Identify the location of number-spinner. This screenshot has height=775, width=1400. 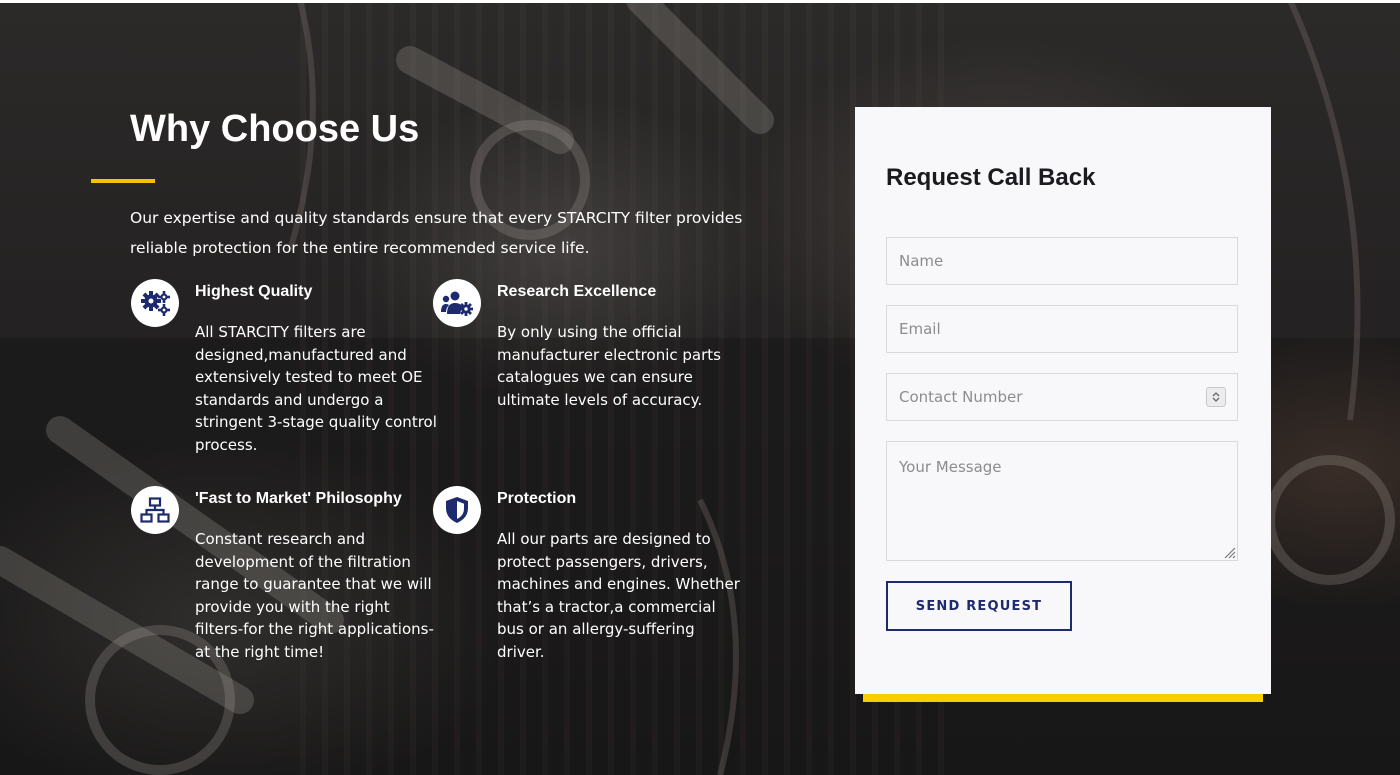
(1216, 397).